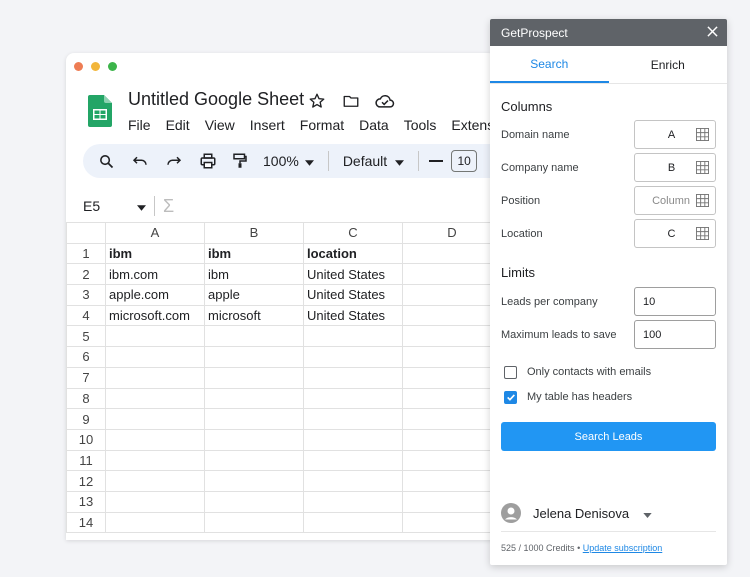  Describe the element at coordinates (178, 125) in the screenshot. I see `menu-edit: Edit` at that location.